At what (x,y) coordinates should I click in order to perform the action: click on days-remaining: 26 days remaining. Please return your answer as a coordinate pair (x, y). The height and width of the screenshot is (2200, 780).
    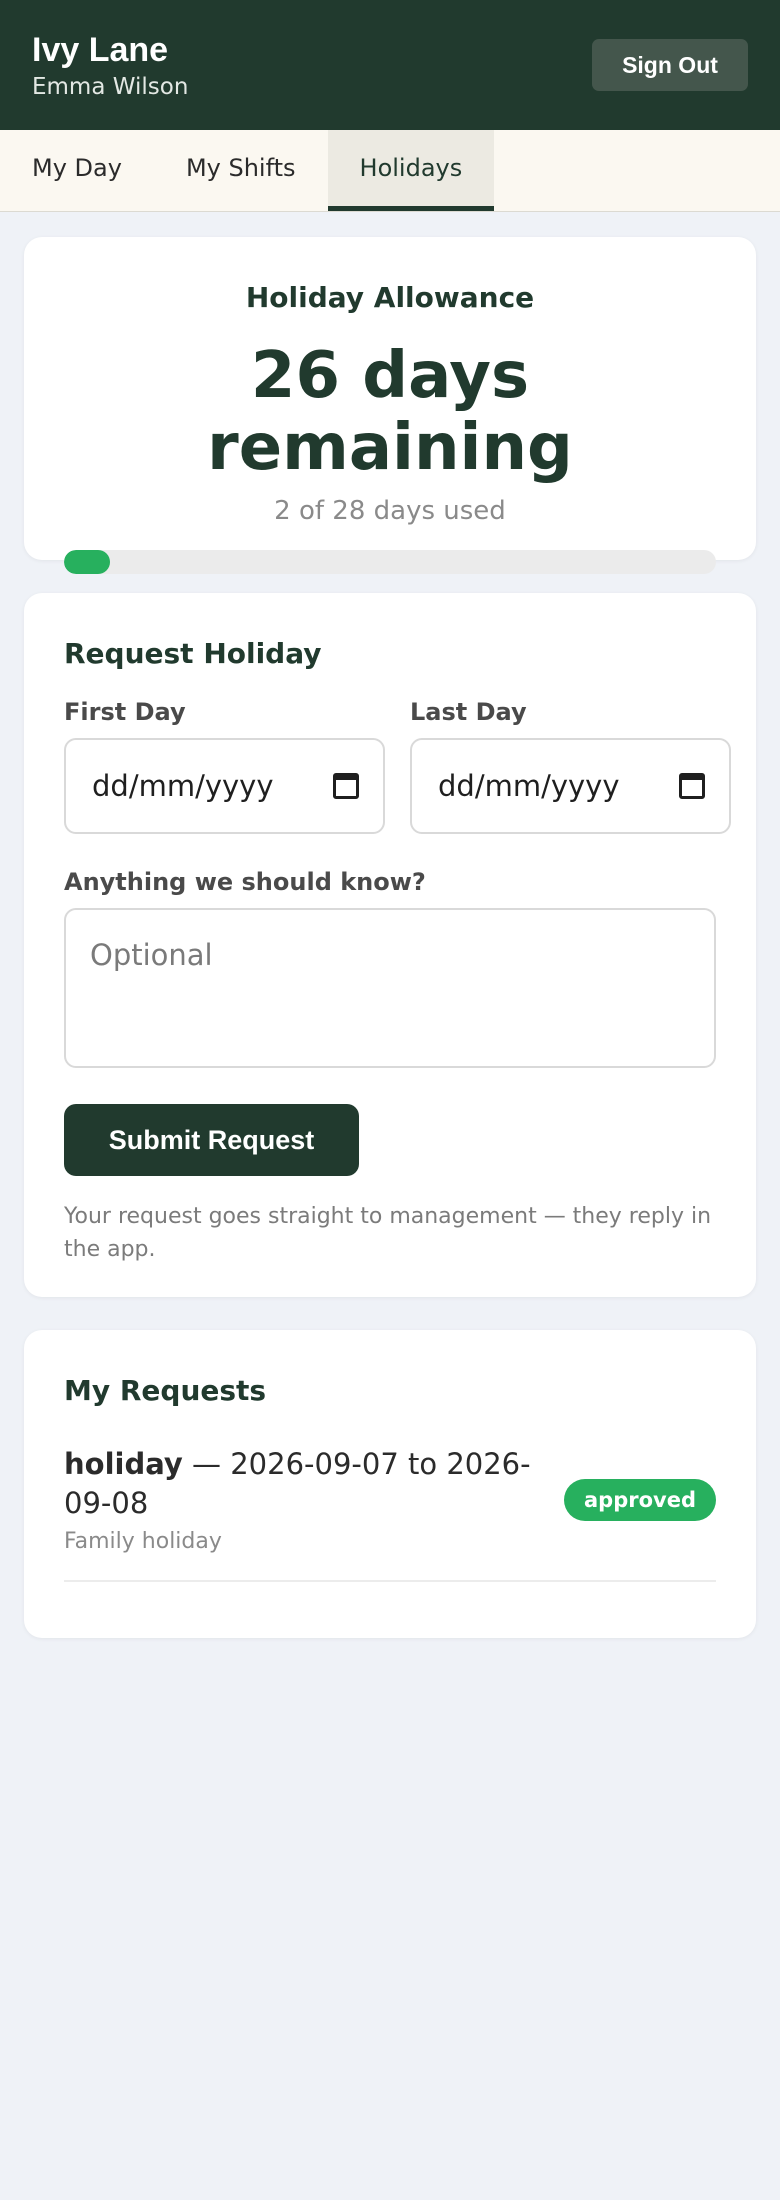
    Looking at the image, I should click on (390, 412).